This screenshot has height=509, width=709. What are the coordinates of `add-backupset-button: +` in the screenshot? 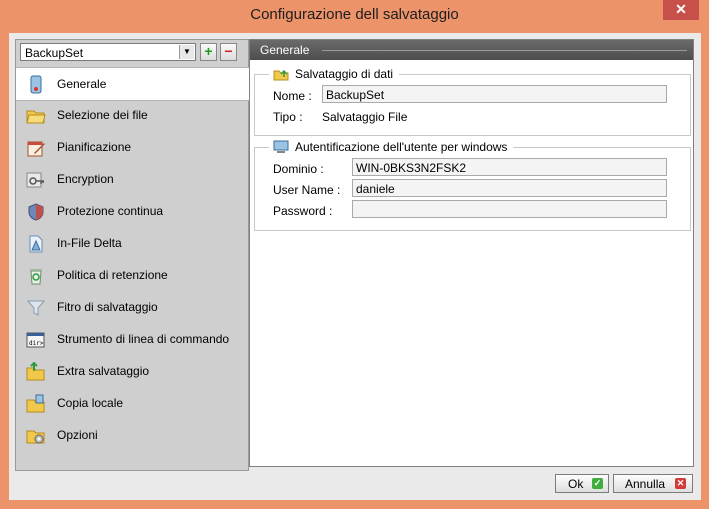 It's located at (208, 52).